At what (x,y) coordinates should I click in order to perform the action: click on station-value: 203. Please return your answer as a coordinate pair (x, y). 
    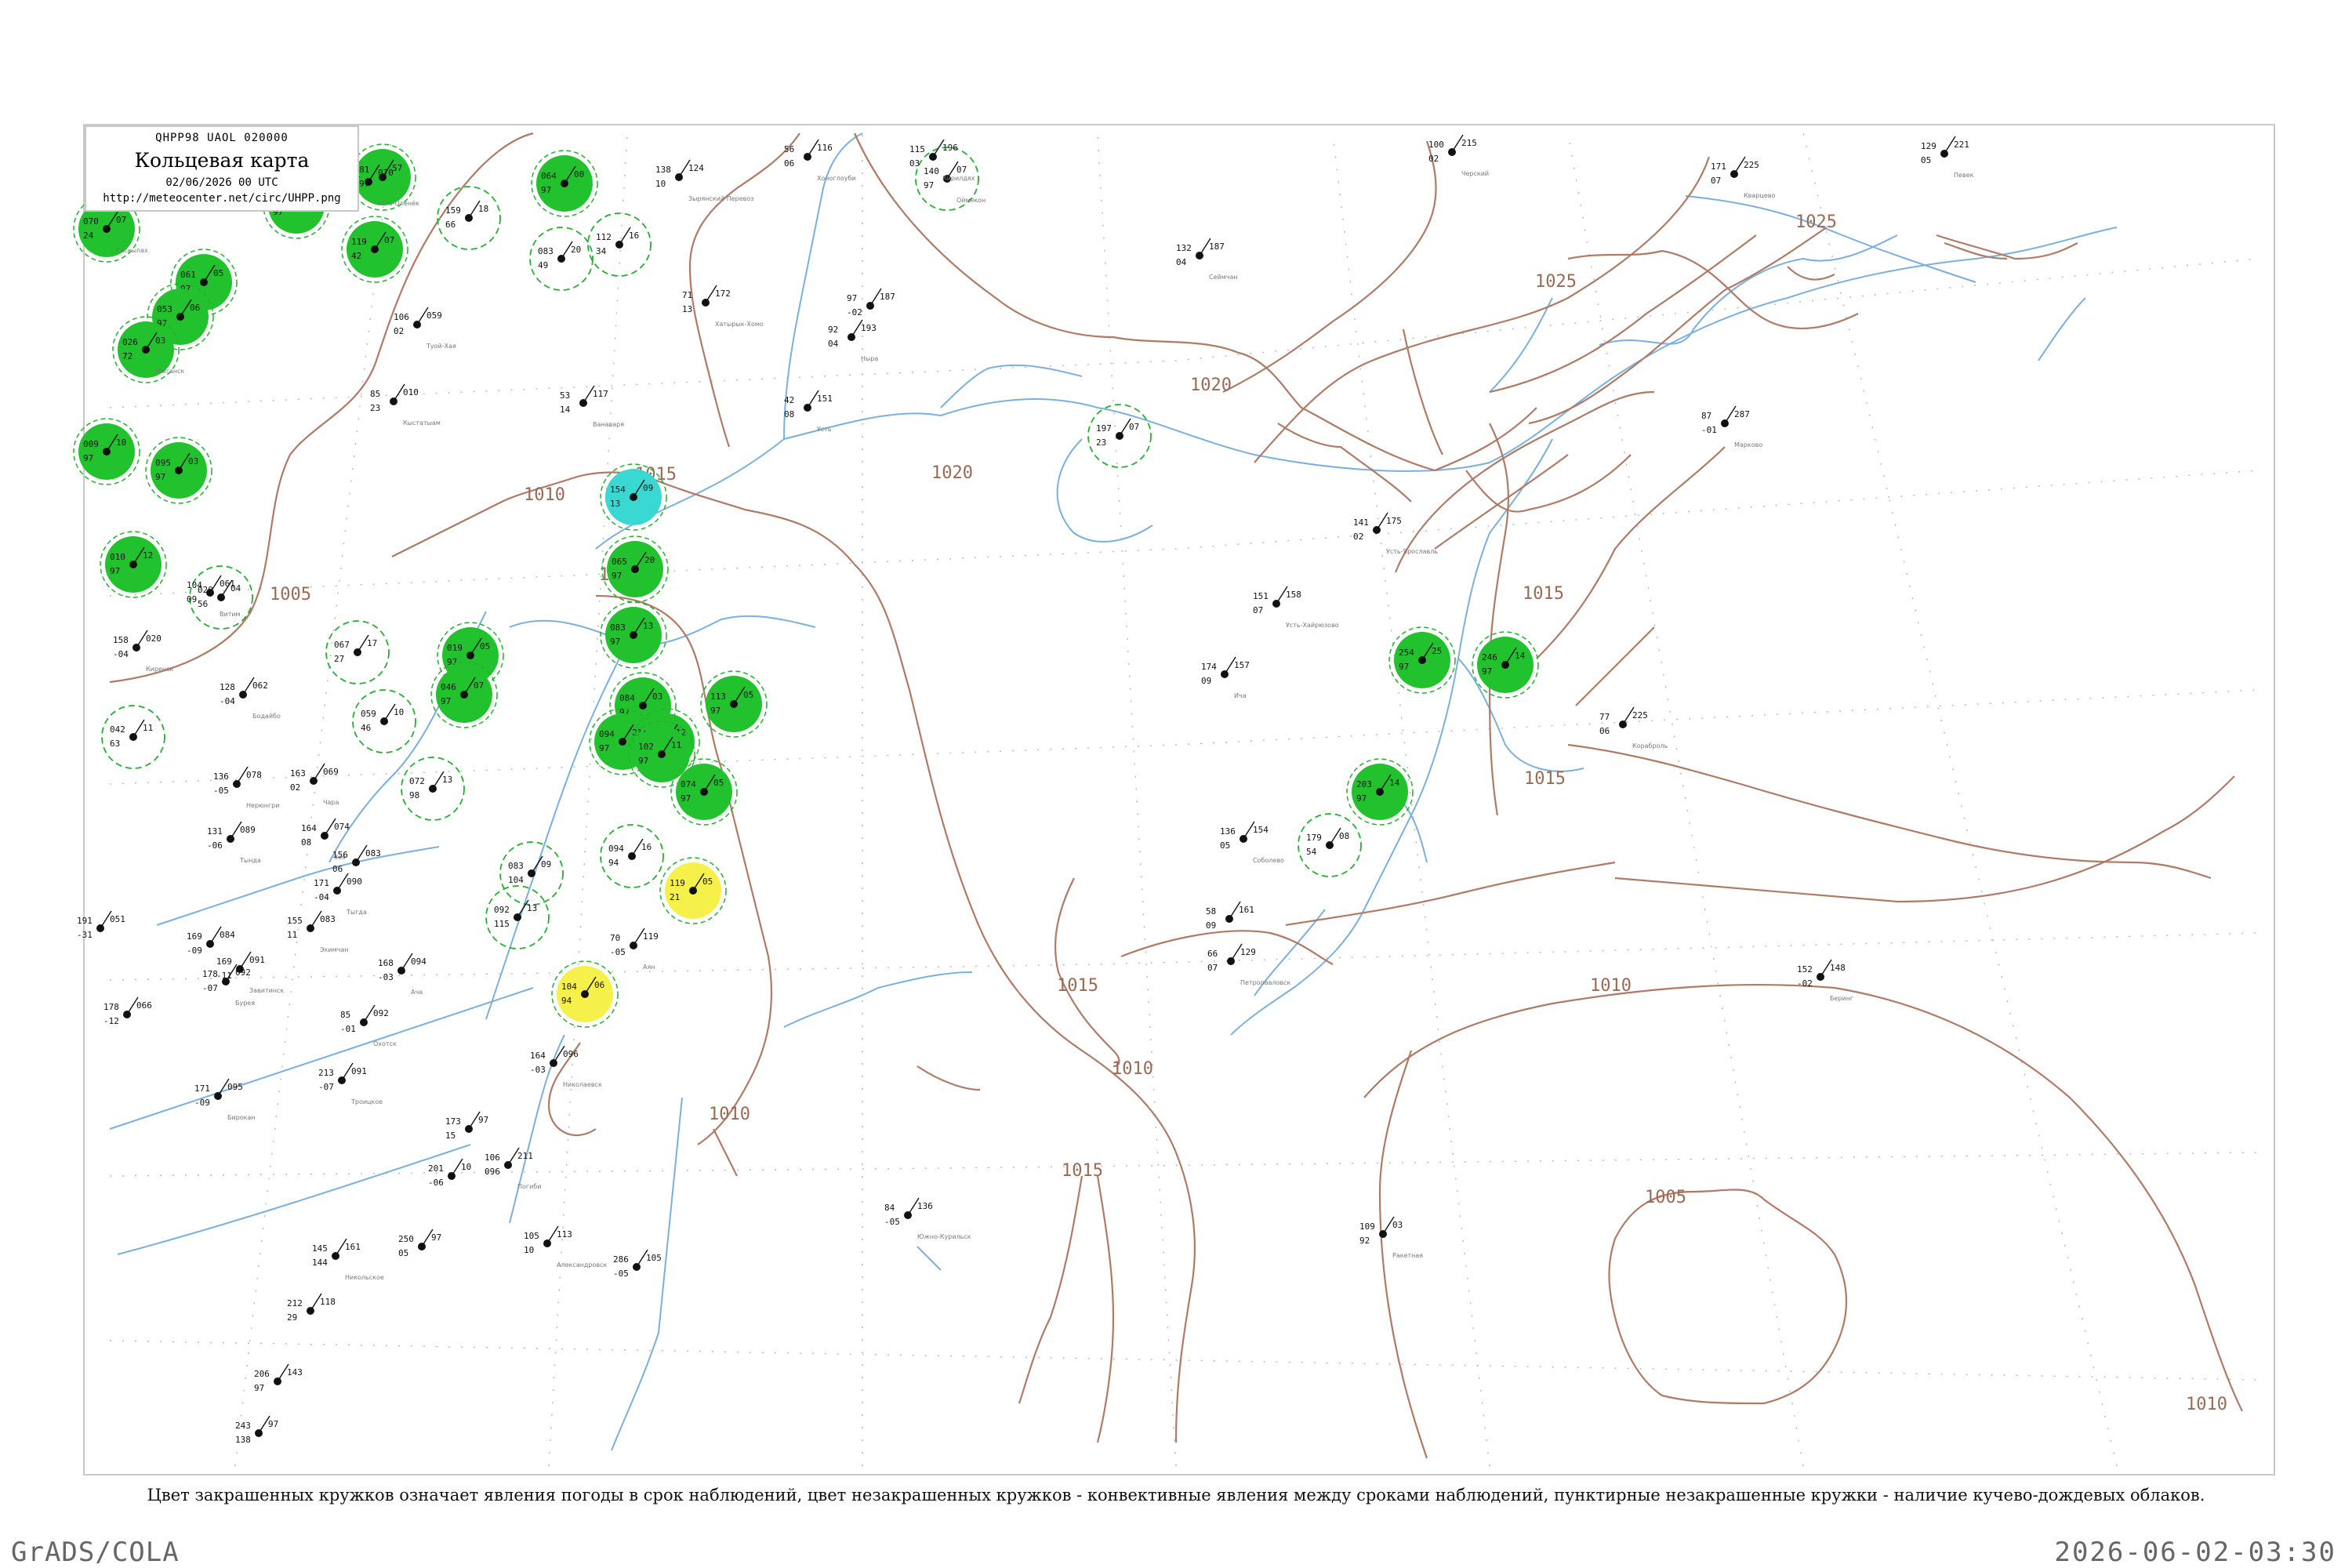
    Looking at the image, I should click on (1364, 784).